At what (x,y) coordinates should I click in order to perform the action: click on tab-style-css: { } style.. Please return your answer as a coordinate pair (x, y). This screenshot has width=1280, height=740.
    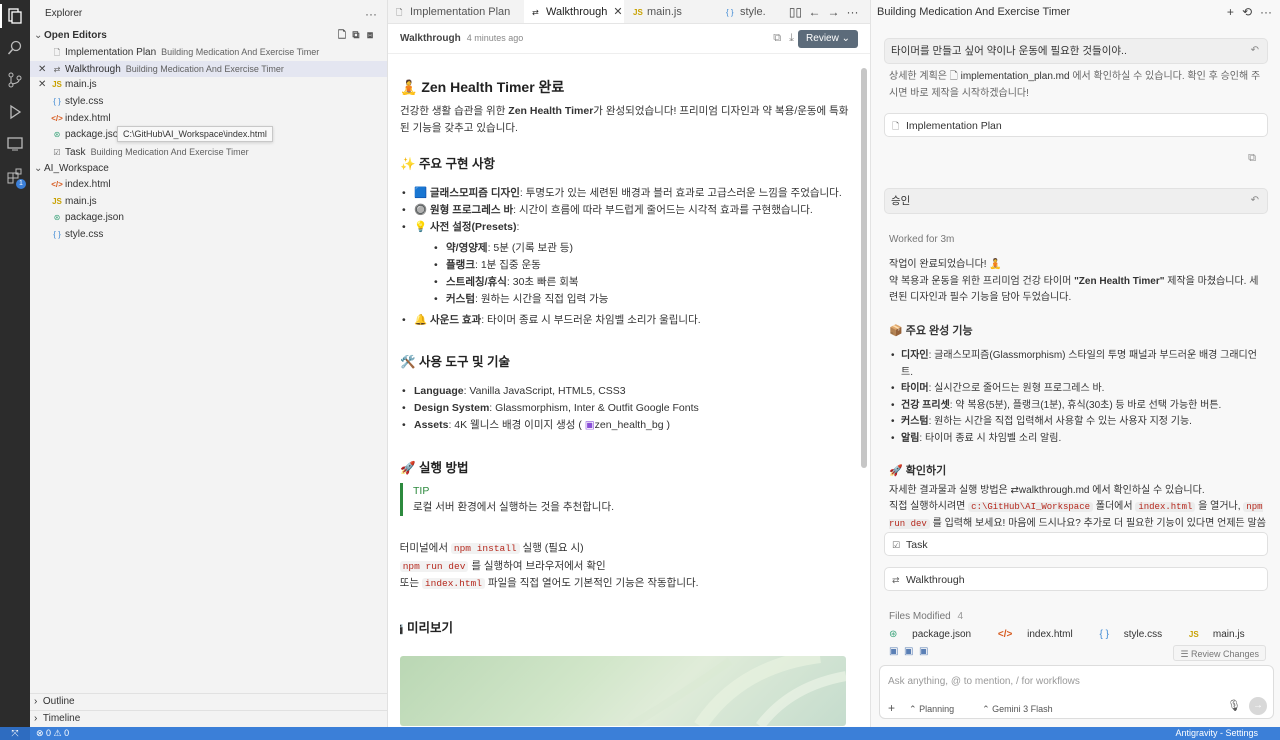
    Looking at the image, I should click on (748, 11).